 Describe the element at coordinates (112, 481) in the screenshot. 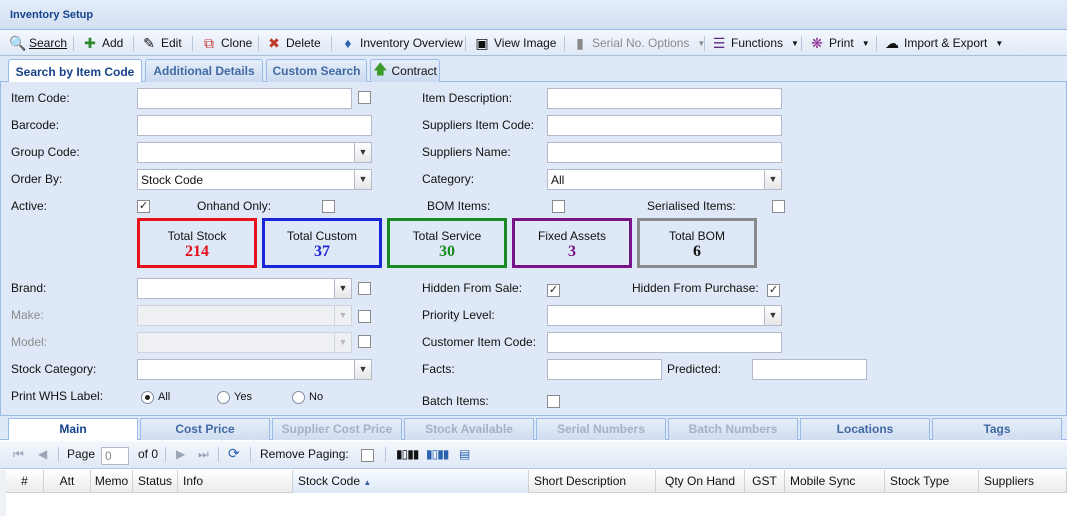

I see `column-header-memo: Memo` at that location.